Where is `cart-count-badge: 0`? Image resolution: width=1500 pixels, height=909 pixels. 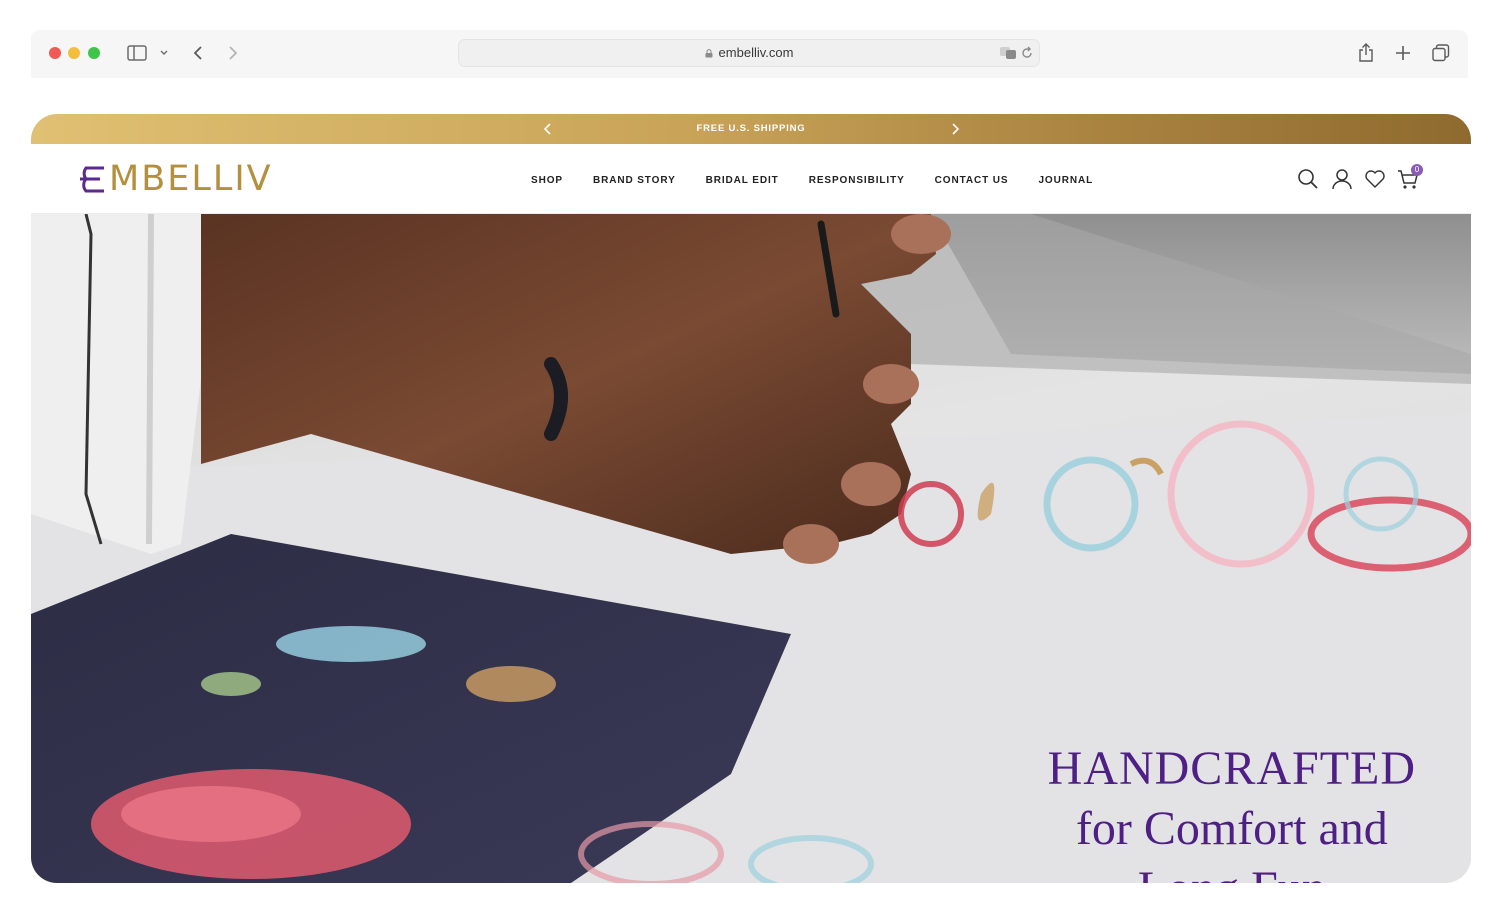 cart-count-badge: 0 is located at coordinates (1417, 170).